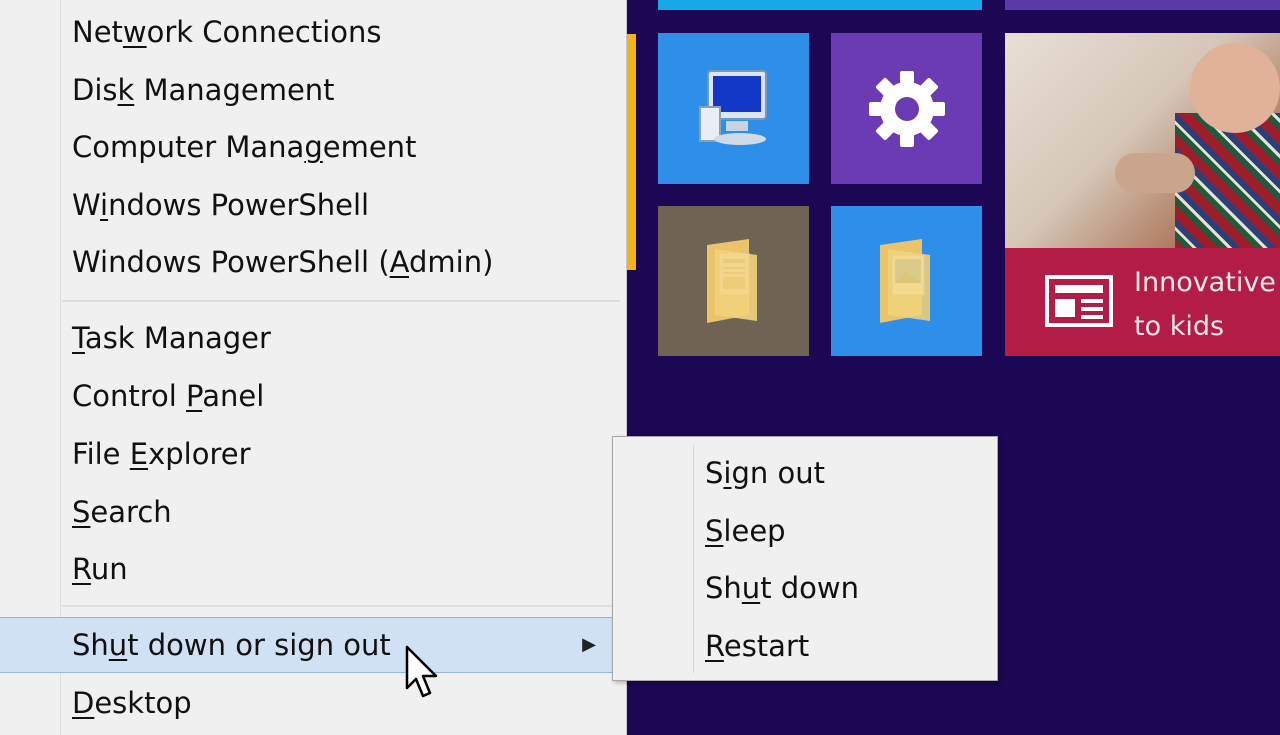 Image resolution: width=1280 pixels, height=735 pixels. I want to click on accelerator-key: w, so click(134, 32).